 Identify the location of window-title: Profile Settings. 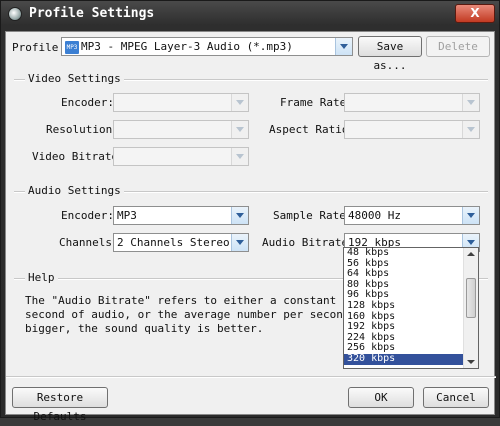
(92, 13).